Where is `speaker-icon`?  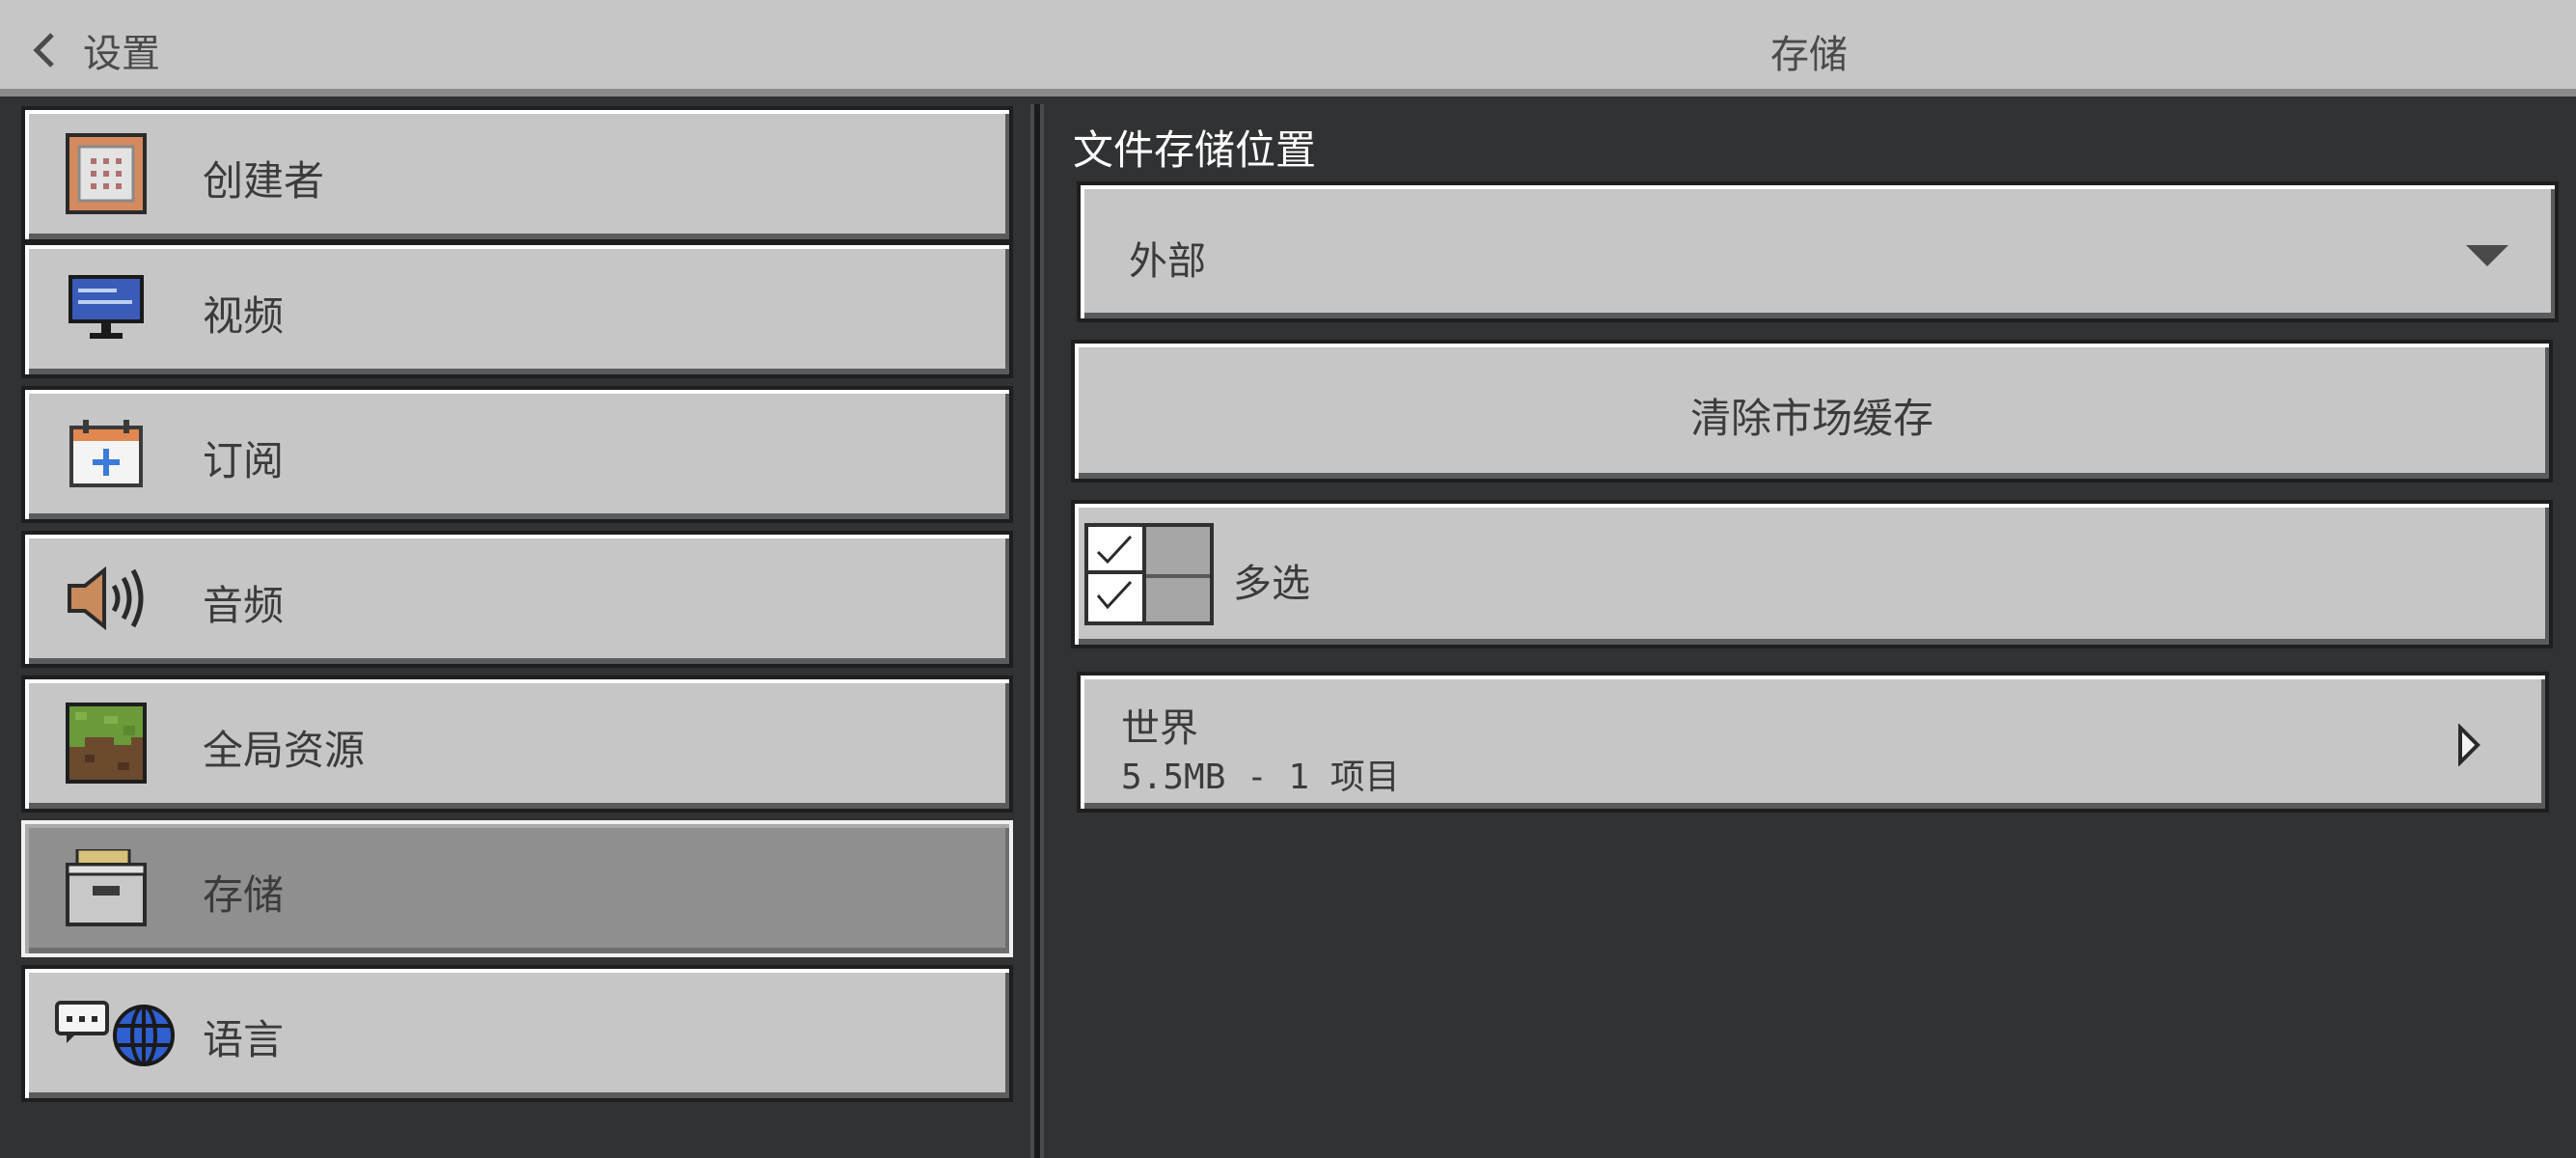
speaker-icon is located at coordinates (106, 598).